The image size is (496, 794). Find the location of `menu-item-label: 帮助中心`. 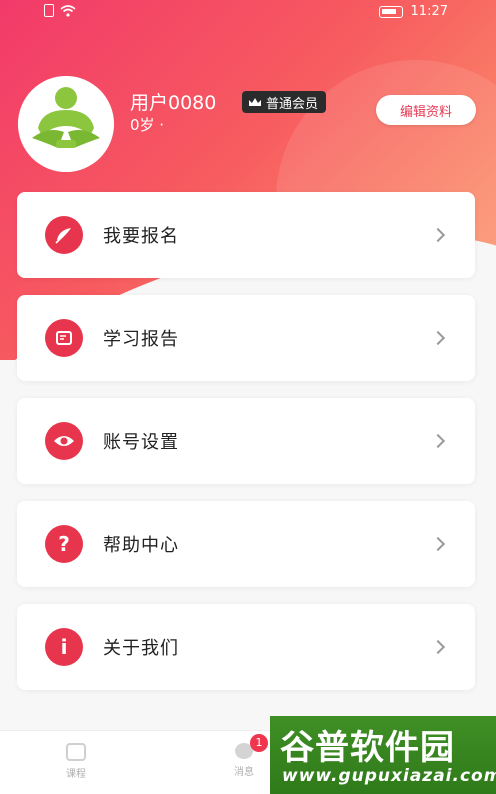

menu-item-label: 帮助中心 is located at coordinates (141, 545).